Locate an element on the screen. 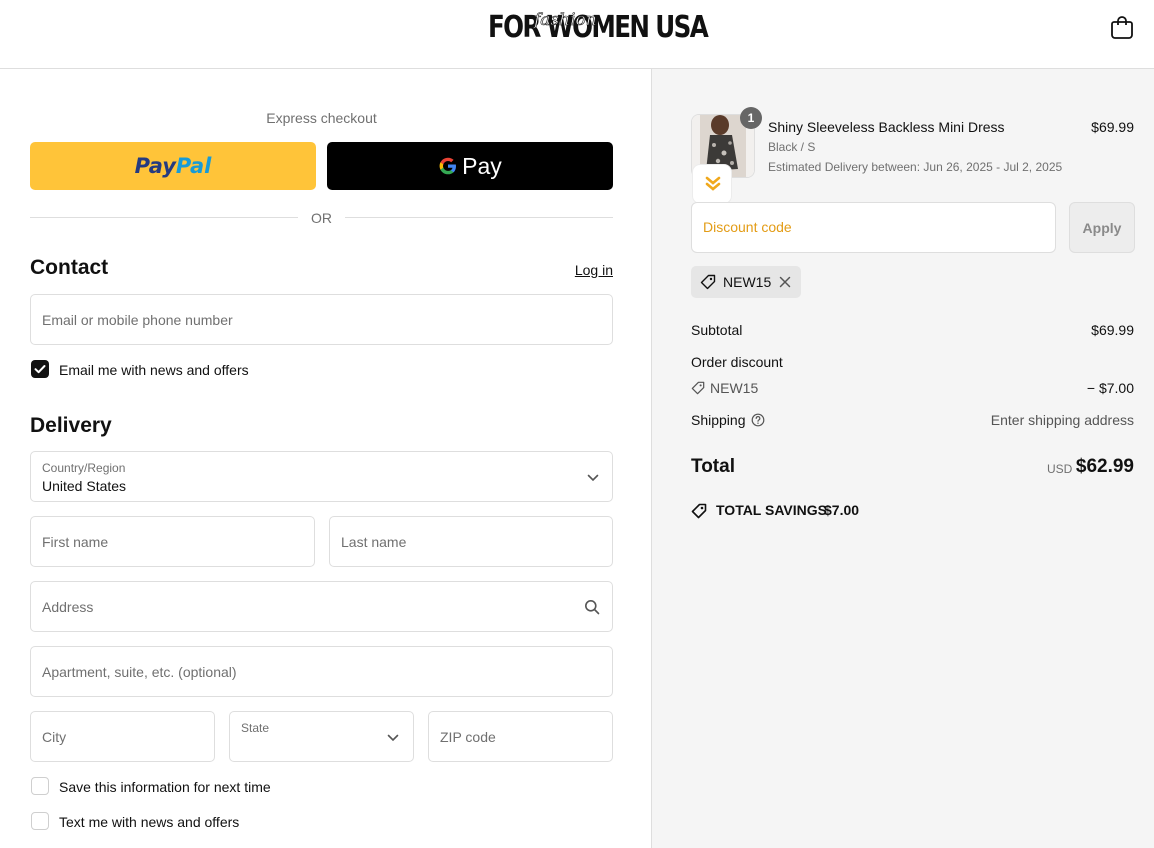  discount-code-label: NEW15 is located at coordinates (734, 388).